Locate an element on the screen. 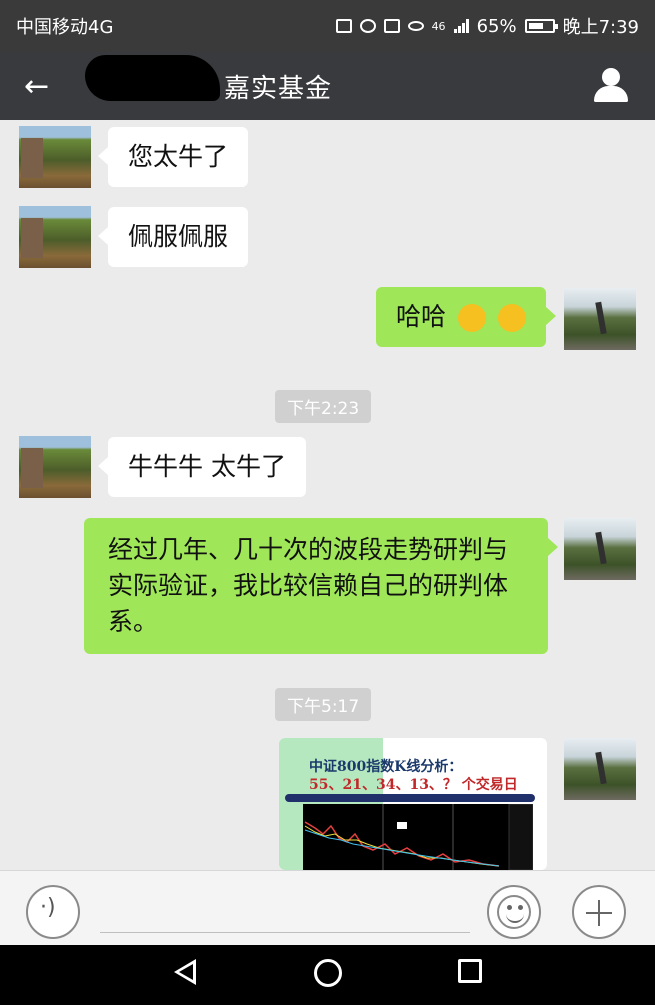 The image size is (655, 1005). message-bubble: 佩服佩服 is located at coordinates (173, 237).